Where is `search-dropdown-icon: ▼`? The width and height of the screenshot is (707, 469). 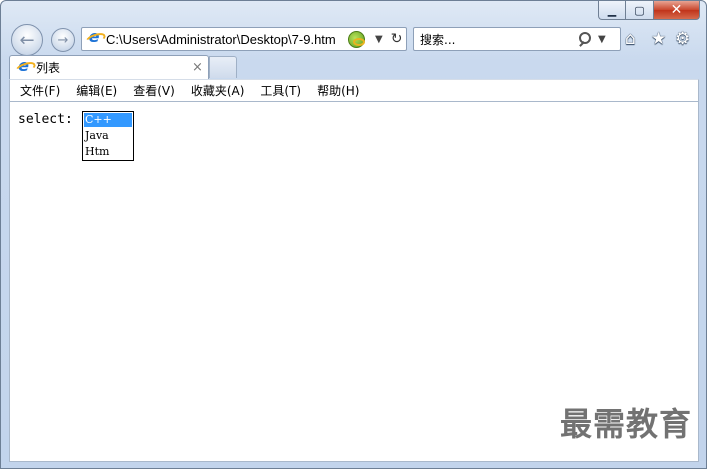
search-dropdown-icon: ▼ is located at coordinates (602, 39).